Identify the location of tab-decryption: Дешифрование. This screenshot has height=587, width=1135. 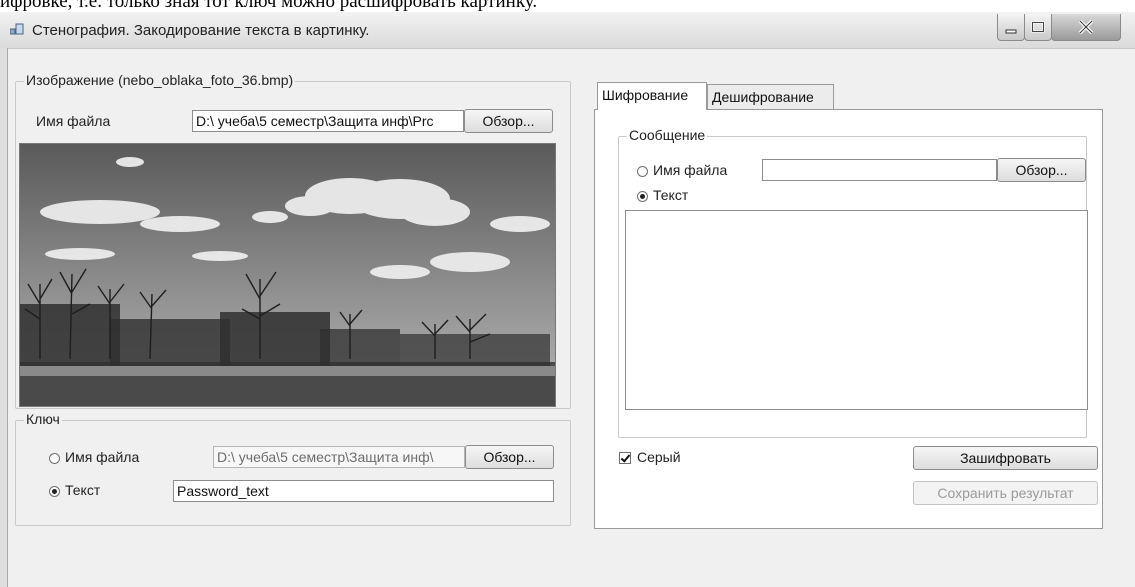
(770, 97).